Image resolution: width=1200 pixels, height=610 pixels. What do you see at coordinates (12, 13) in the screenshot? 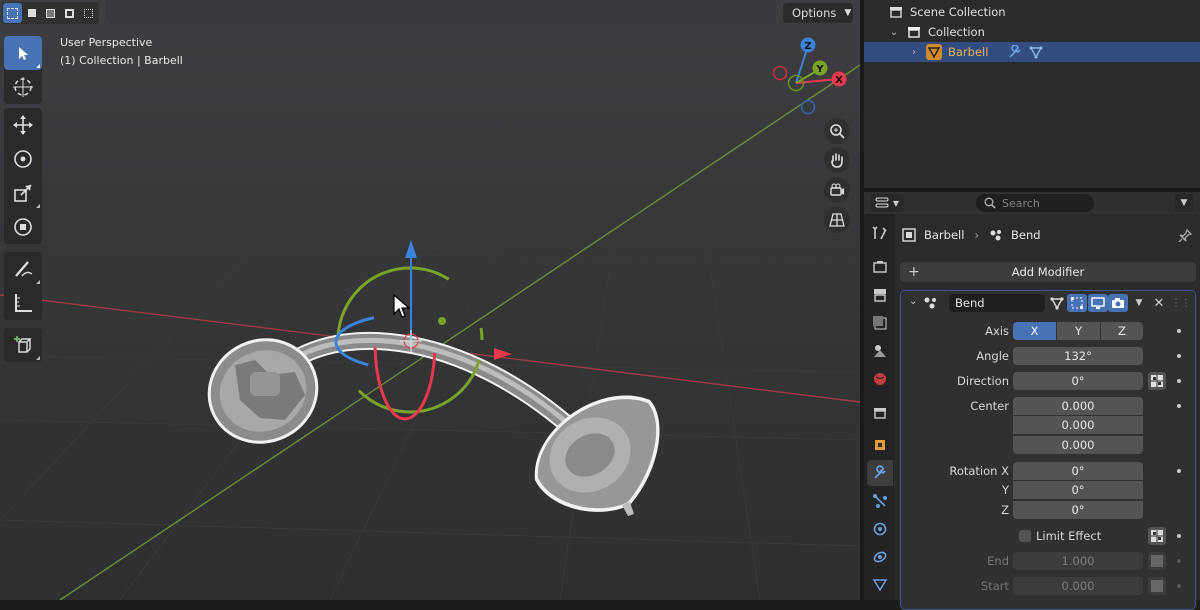
I see `select-box-icon` at bounding box center [12, 13].